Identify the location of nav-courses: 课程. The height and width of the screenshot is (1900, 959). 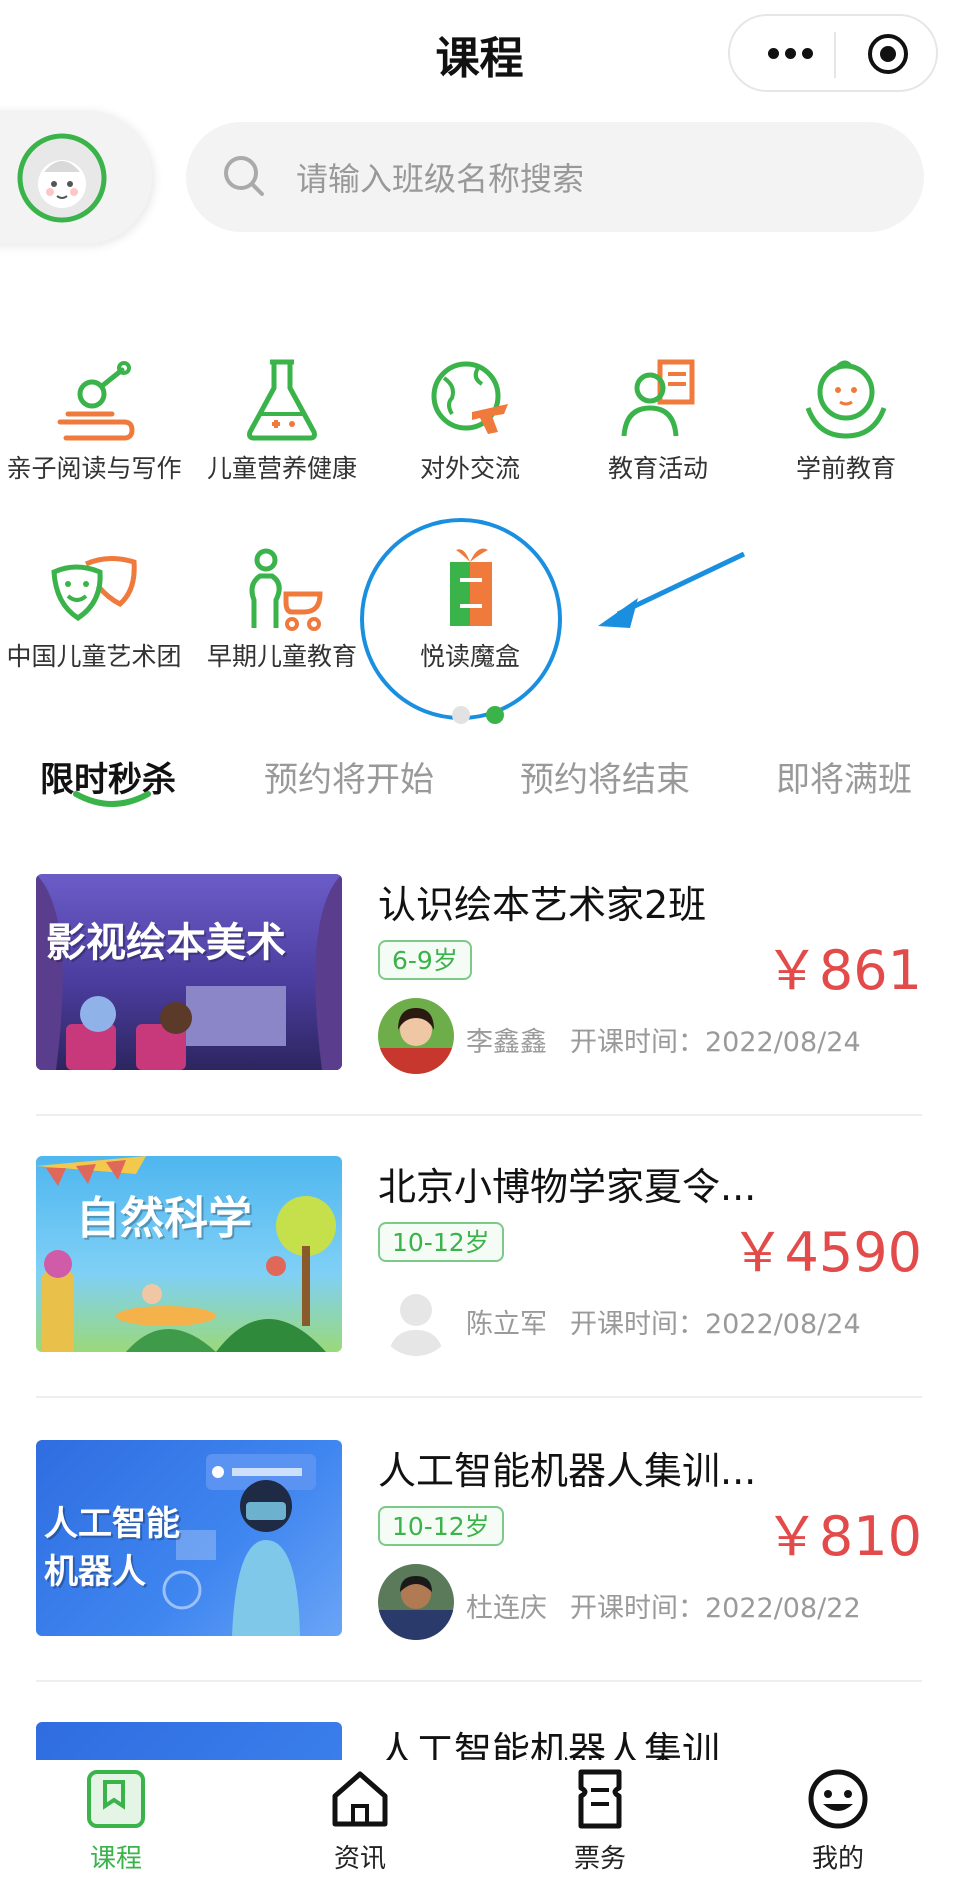
(116, 1820).